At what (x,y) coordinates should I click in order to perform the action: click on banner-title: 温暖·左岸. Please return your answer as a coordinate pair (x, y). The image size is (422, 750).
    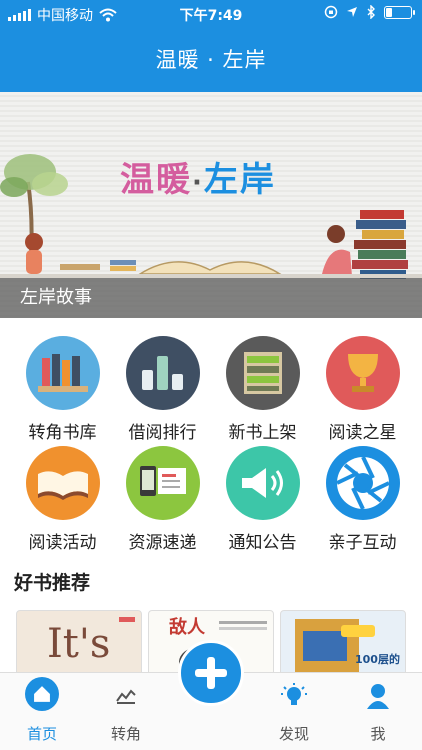
    Looking at the image, I should click on (198, 176).